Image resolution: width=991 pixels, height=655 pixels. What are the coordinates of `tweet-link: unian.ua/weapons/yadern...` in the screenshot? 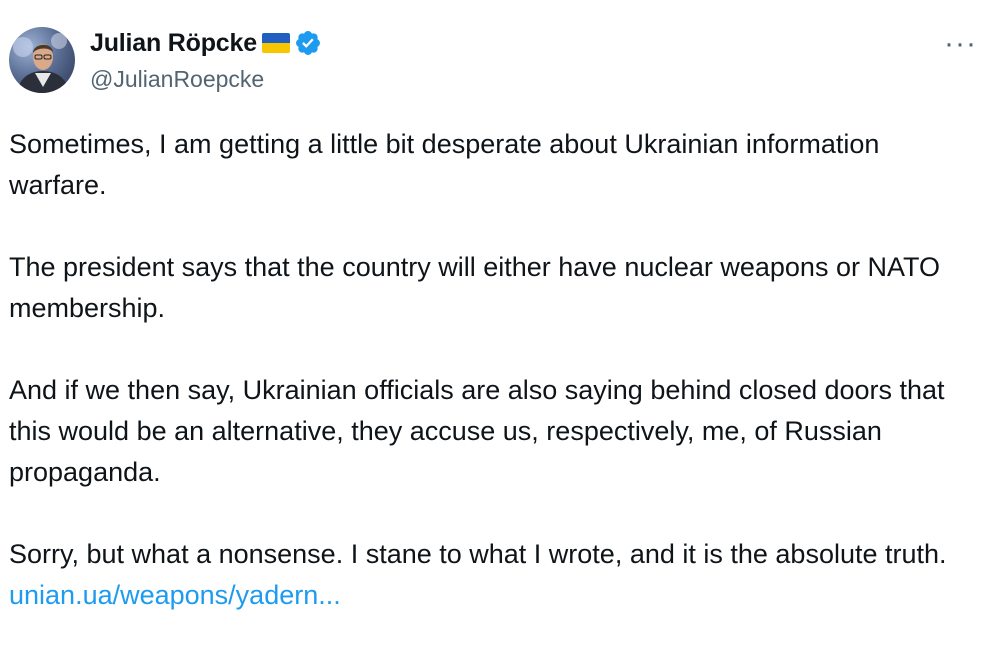 It's located at (496, 595).